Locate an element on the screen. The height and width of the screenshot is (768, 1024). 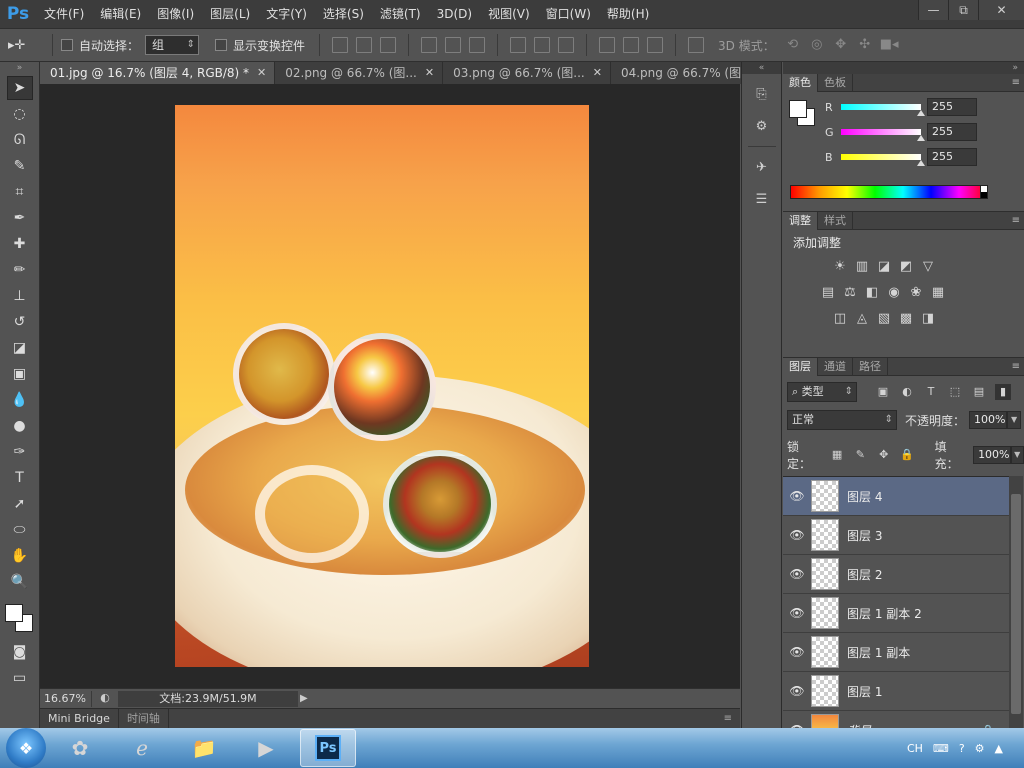
black-white-icon: ◧ is located at coordinates (872, 293).